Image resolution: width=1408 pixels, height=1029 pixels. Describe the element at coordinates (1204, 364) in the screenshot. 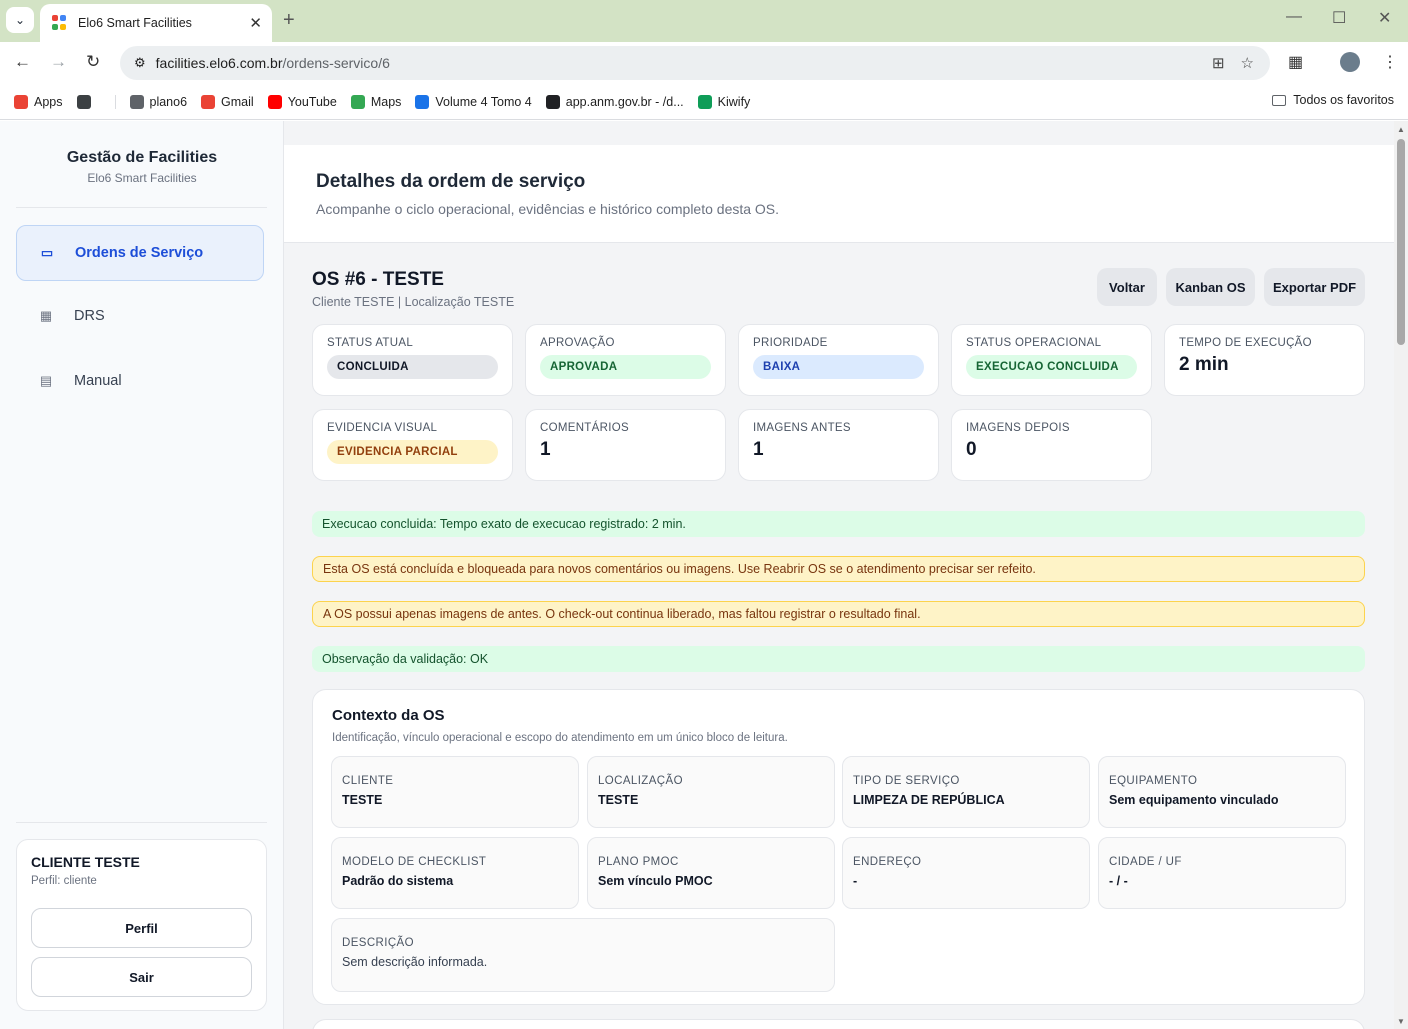

I see `stat-value: 2 min` at that location.